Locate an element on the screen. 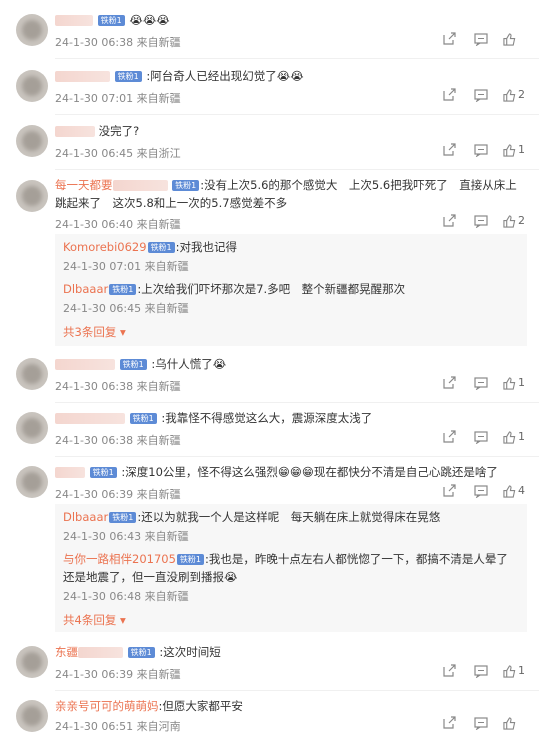  comment-meta: 24-1-30 06:45 来自浙江 is located at coordinates (118, 153).